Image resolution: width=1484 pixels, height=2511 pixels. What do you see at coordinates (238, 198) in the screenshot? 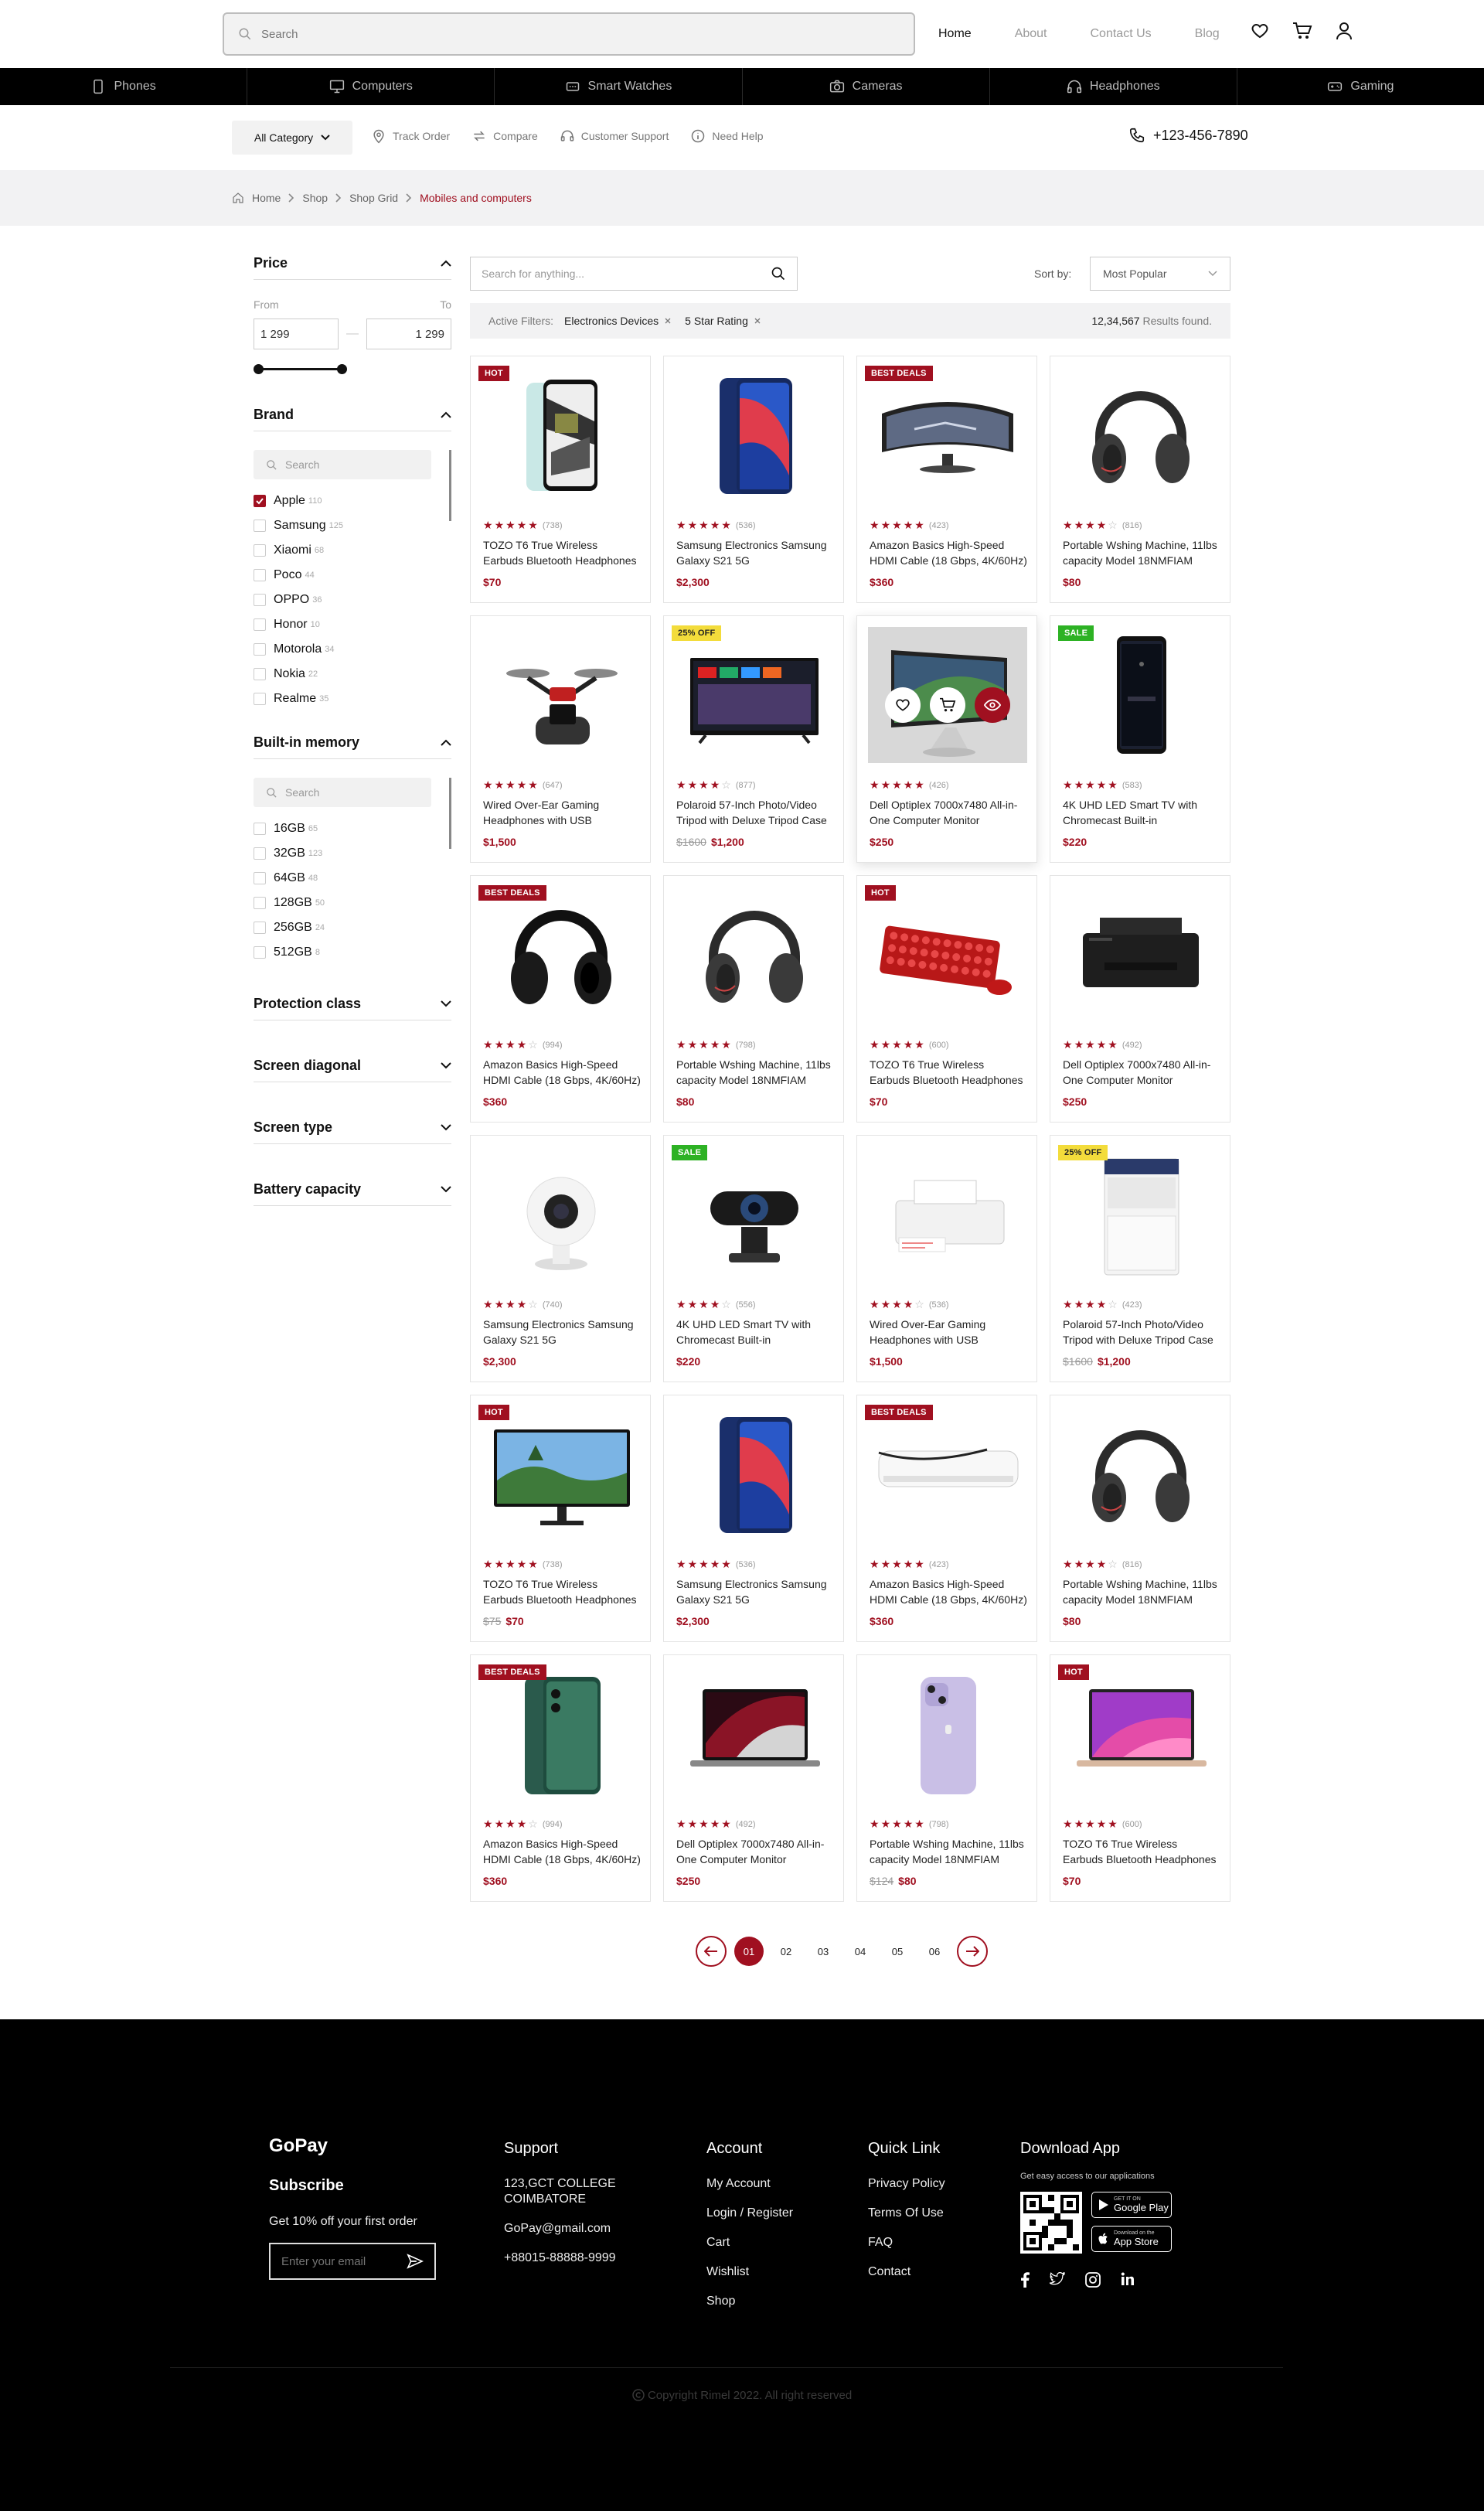
I see `home-icon` at bounding box center [238, 198].